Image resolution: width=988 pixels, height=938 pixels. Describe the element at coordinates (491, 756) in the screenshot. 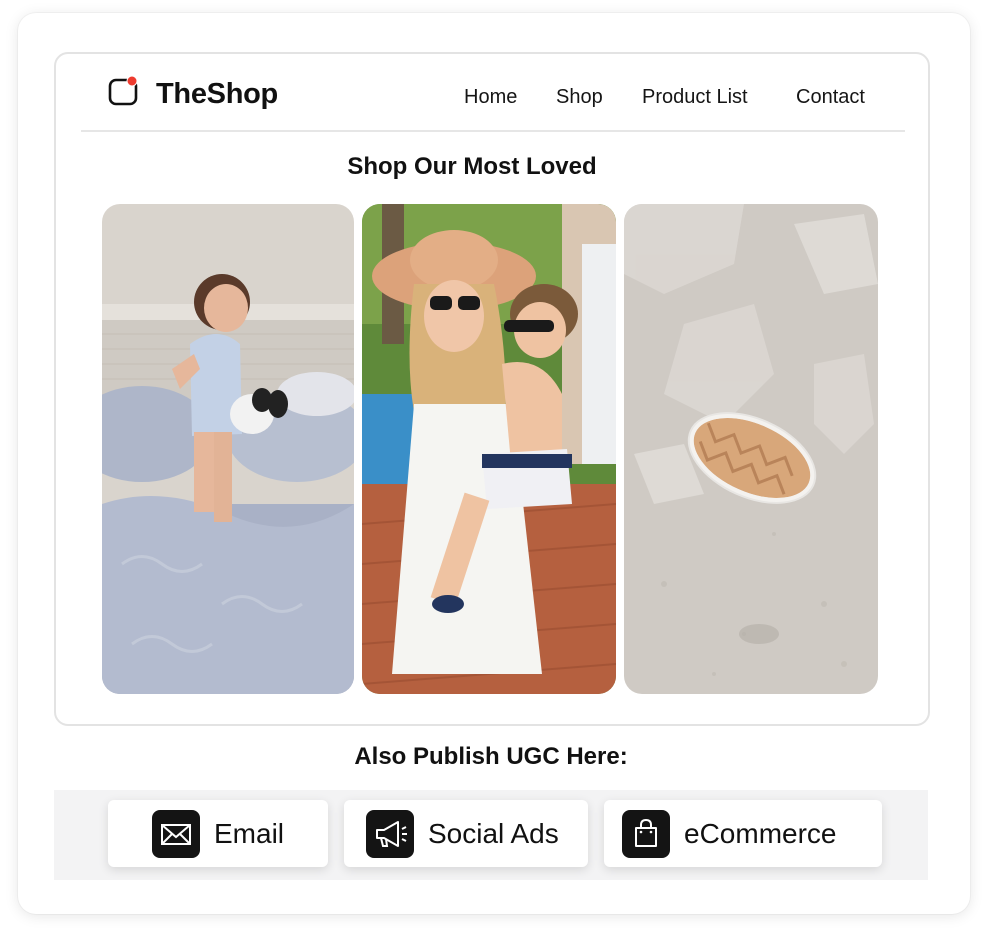

I see `publish-section-title: Also Publish UGC Here:` at that location.